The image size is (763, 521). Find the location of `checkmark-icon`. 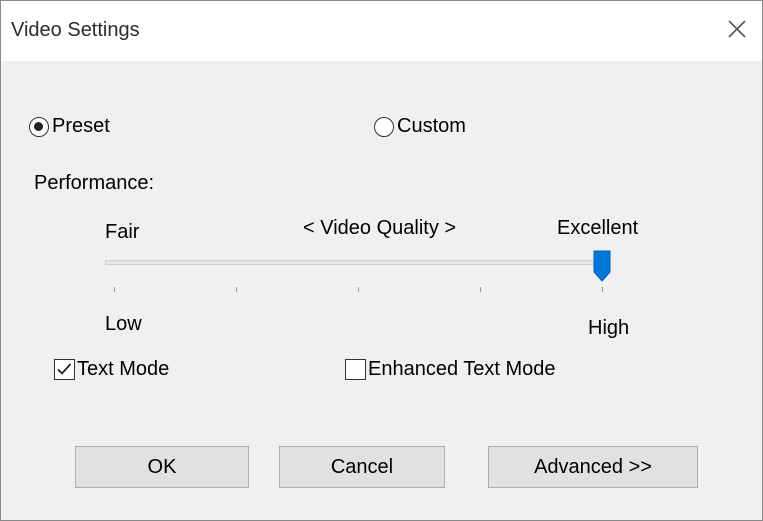

checkmark-icon is located at coordinates (64, 369).